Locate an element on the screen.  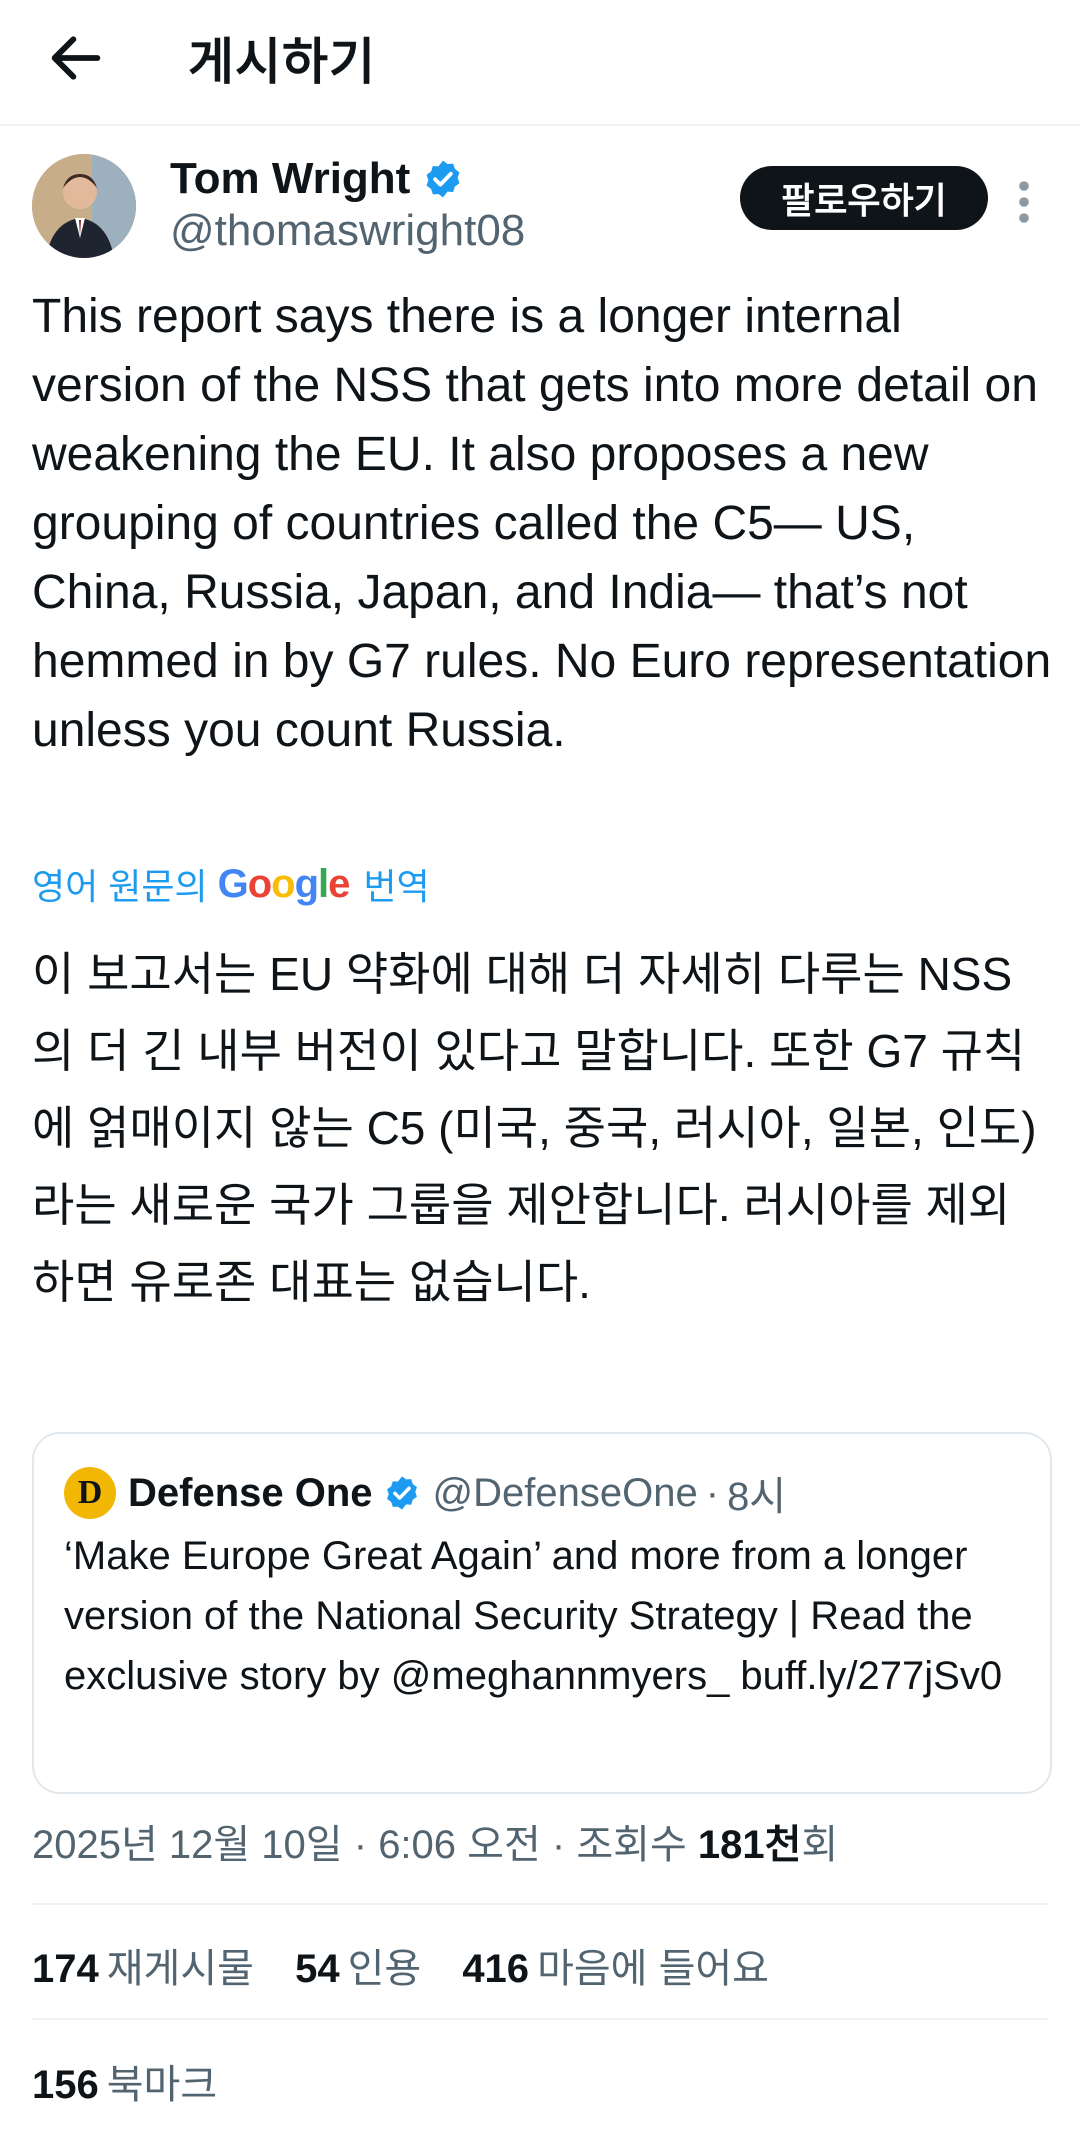
avatar-photo is located at coordinates (84, 206).